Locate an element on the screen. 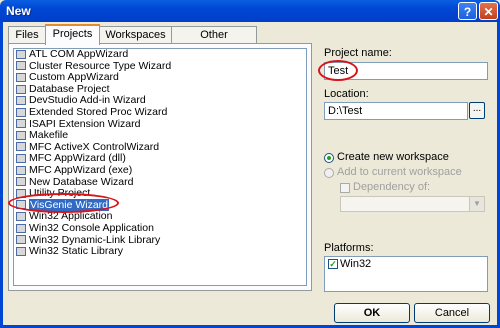 This screenshot has height=328, width=500. project-name-field: Test is located at coordinates (406, 71).